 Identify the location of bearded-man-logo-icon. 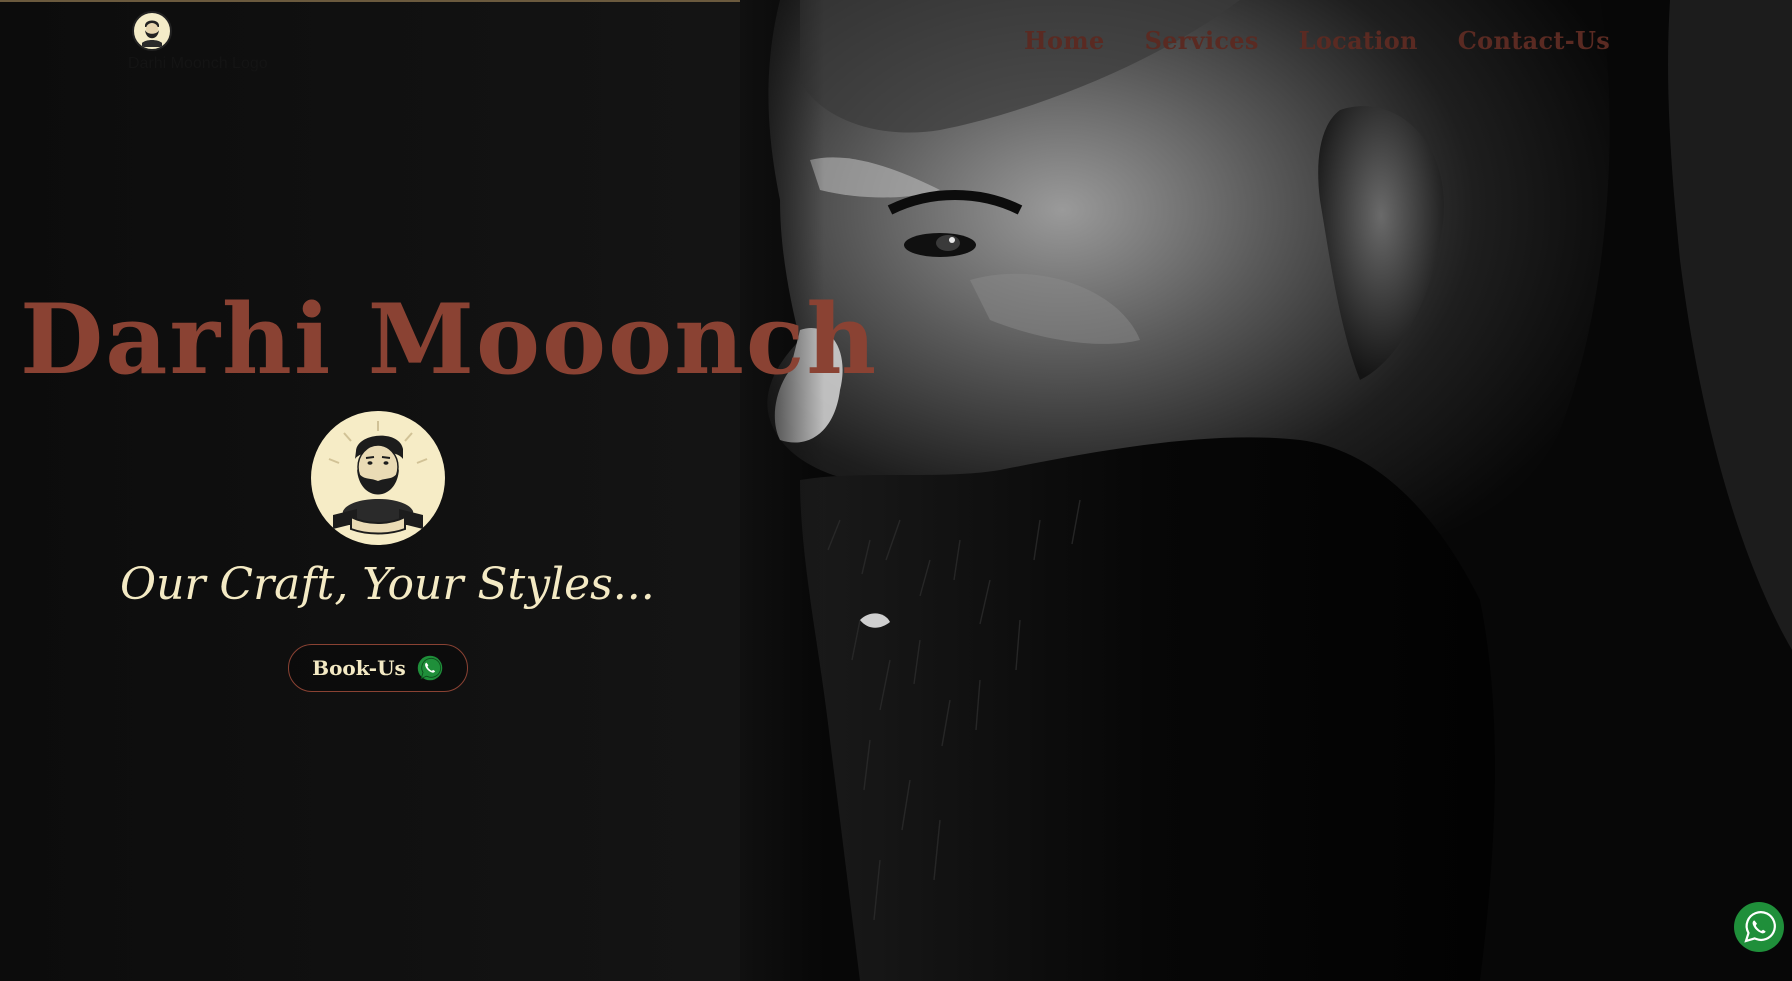
(152, 31).